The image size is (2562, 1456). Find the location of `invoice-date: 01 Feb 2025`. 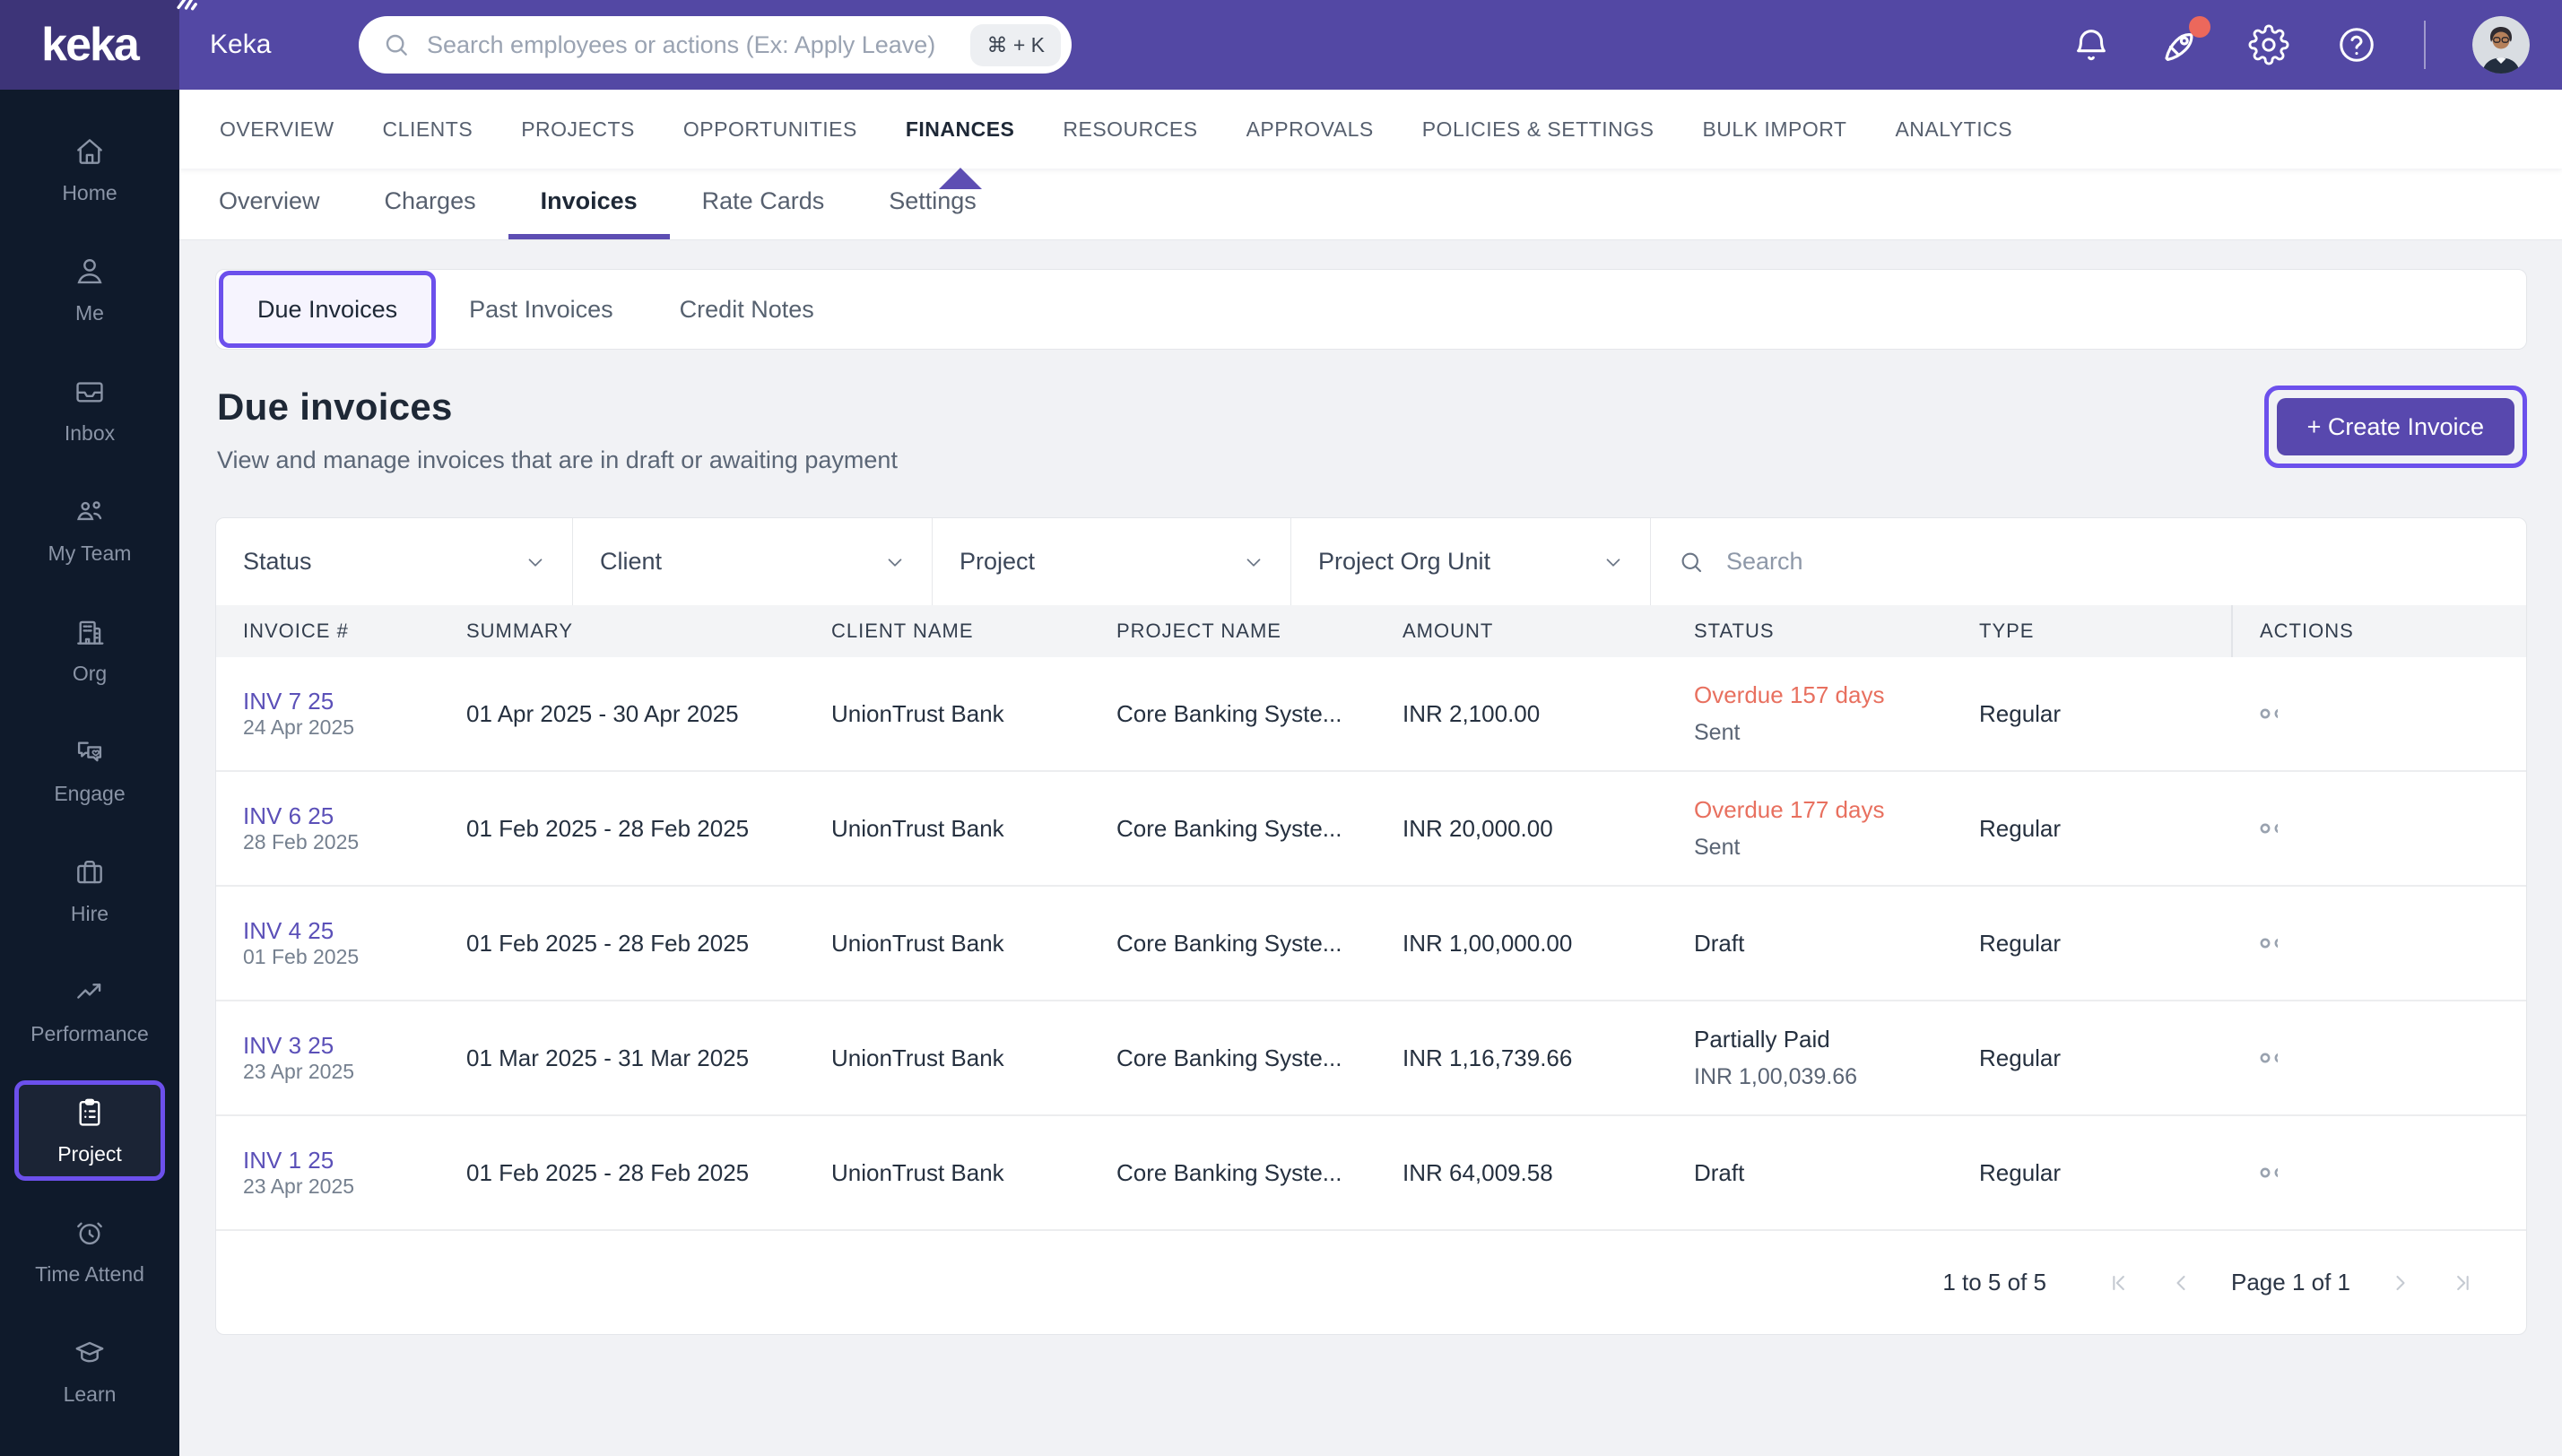

invoice-date: 01 Feb 2025 is located at coordinates (301, 957).